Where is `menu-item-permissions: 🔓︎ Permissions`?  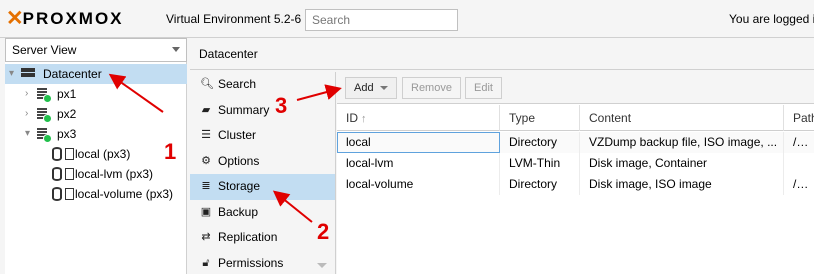
menu-item-permissions: 🔓︎ Permissions is located at coordinates (262, 262).